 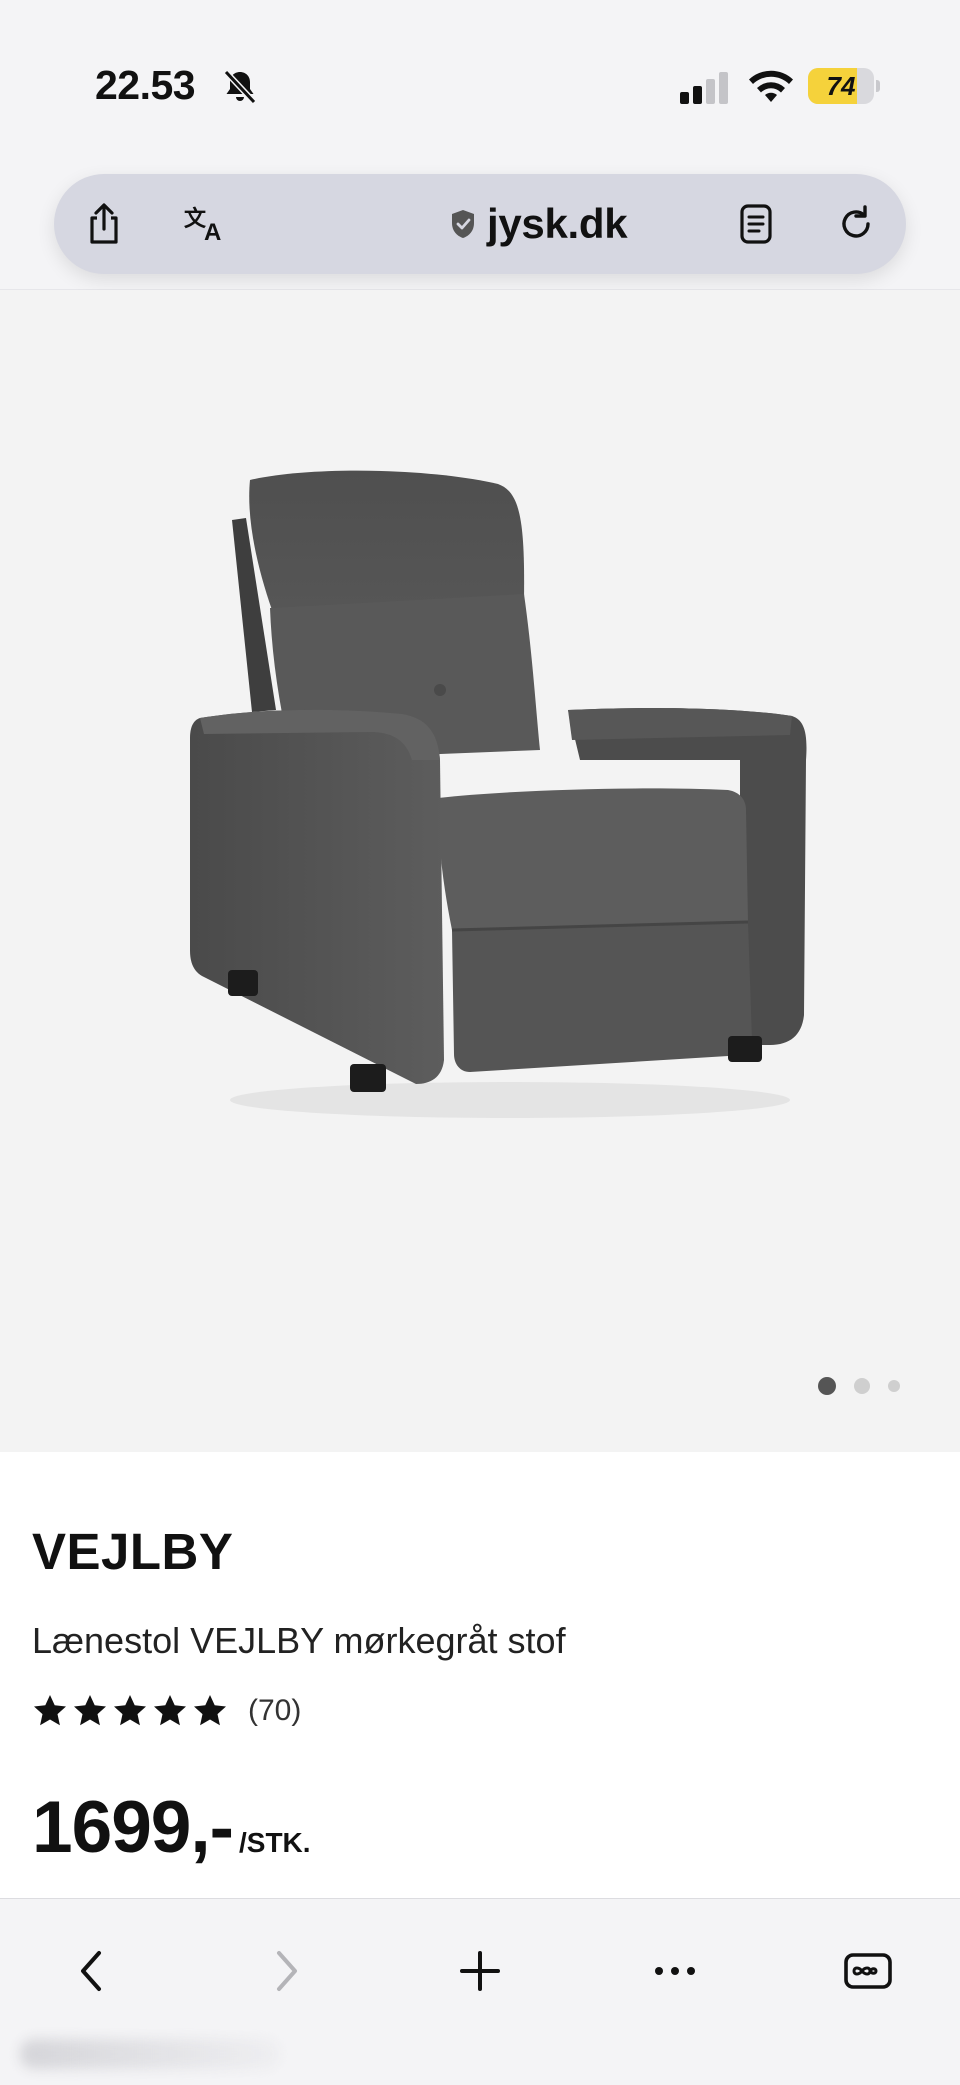 What do you see at coordinates (771, 86) in the screenshot?
I see `wifi-icon` at bounding box center [771, 86].